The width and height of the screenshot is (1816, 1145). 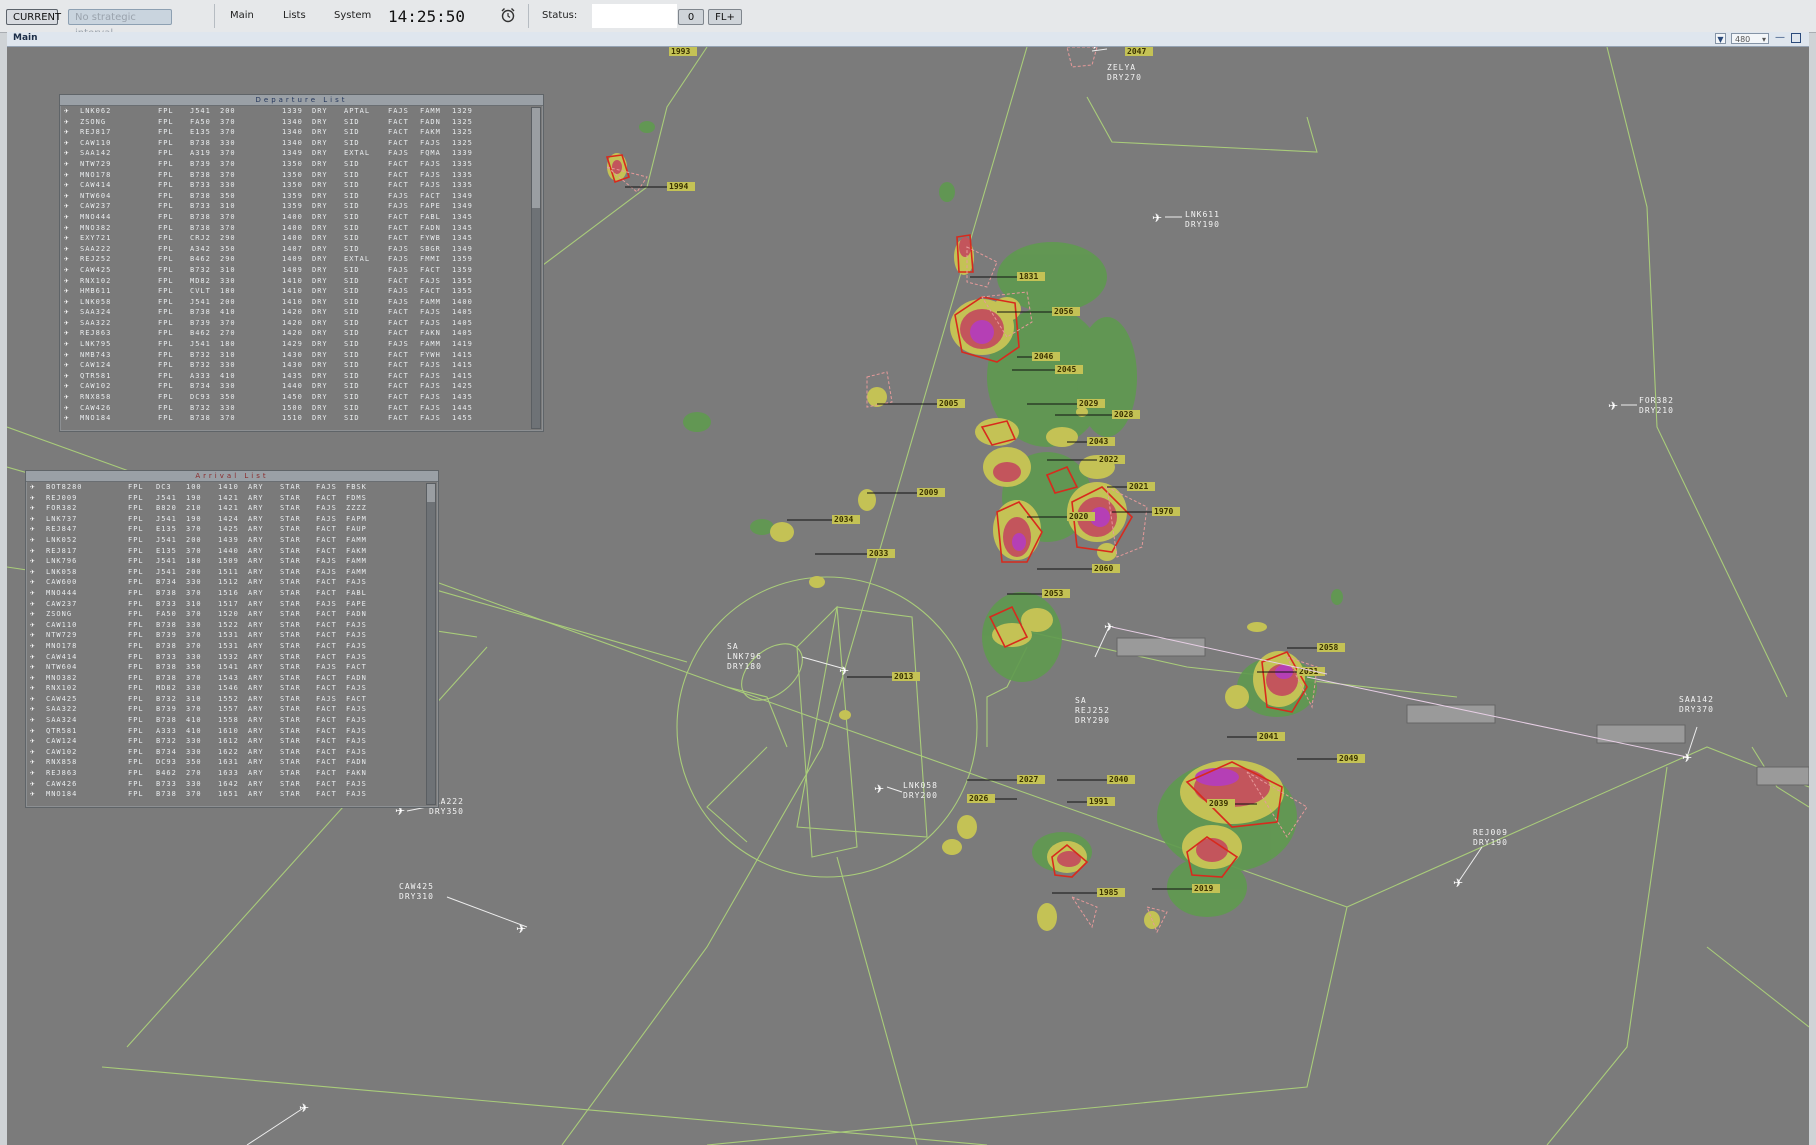 I want to click on list-row: ✈ HMB611 FPL CVLT 180 1410 DRY SID FAJS FACT 1355, so click(x=301, y=291).